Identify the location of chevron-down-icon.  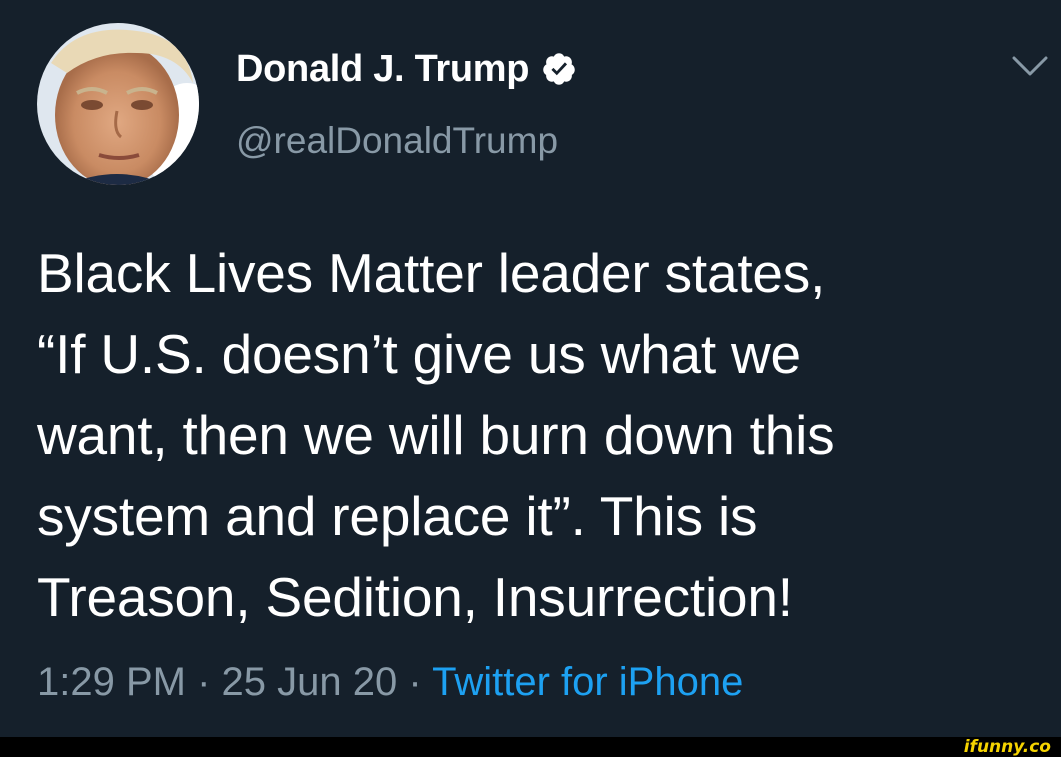
(1030, 66).